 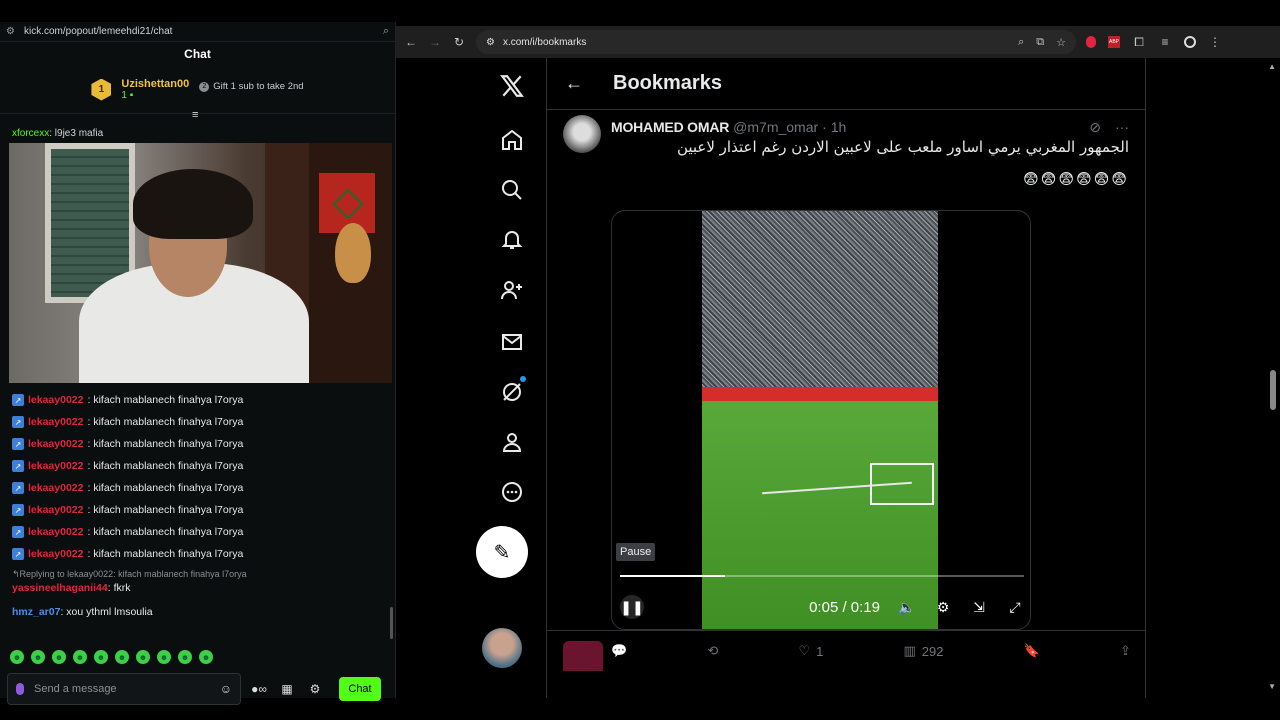 What do you see at coordinates (202, 588) in the screenshot?
I see `chat-message: yassineelhaganii44: fkrk` at bounding box center [202, 588].